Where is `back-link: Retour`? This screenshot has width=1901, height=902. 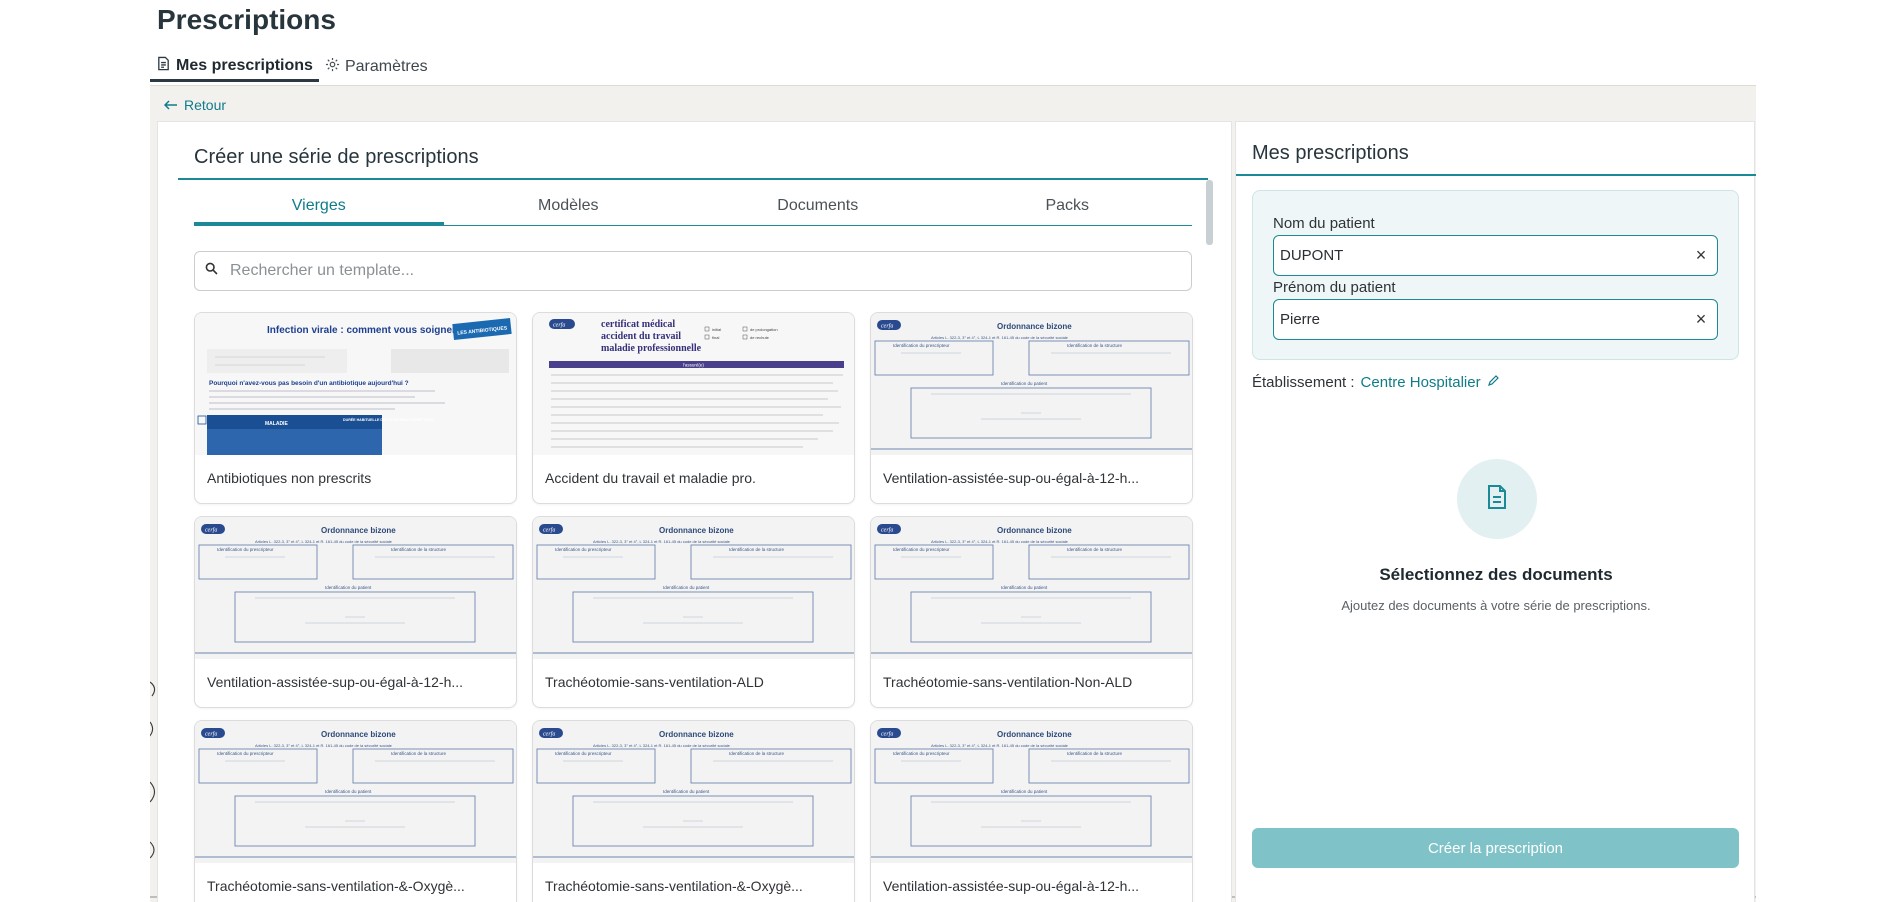
back-link: Retour is located at coordinates (194, 105).